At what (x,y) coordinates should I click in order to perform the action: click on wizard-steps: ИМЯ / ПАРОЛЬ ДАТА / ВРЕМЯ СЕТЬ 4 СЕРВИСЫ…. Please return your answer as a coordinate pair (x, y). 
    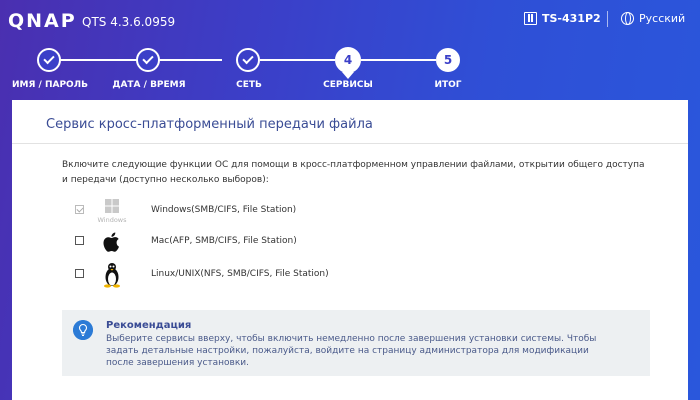
    Looking at the image, I should click on (350, 72).